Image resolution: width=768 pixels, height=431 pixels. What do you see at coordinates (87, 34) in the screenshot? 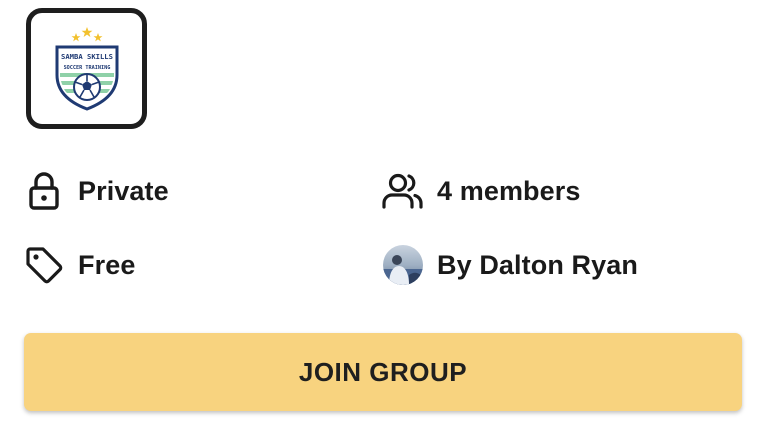
I see `star-icons` at bounding box center [87, 34].